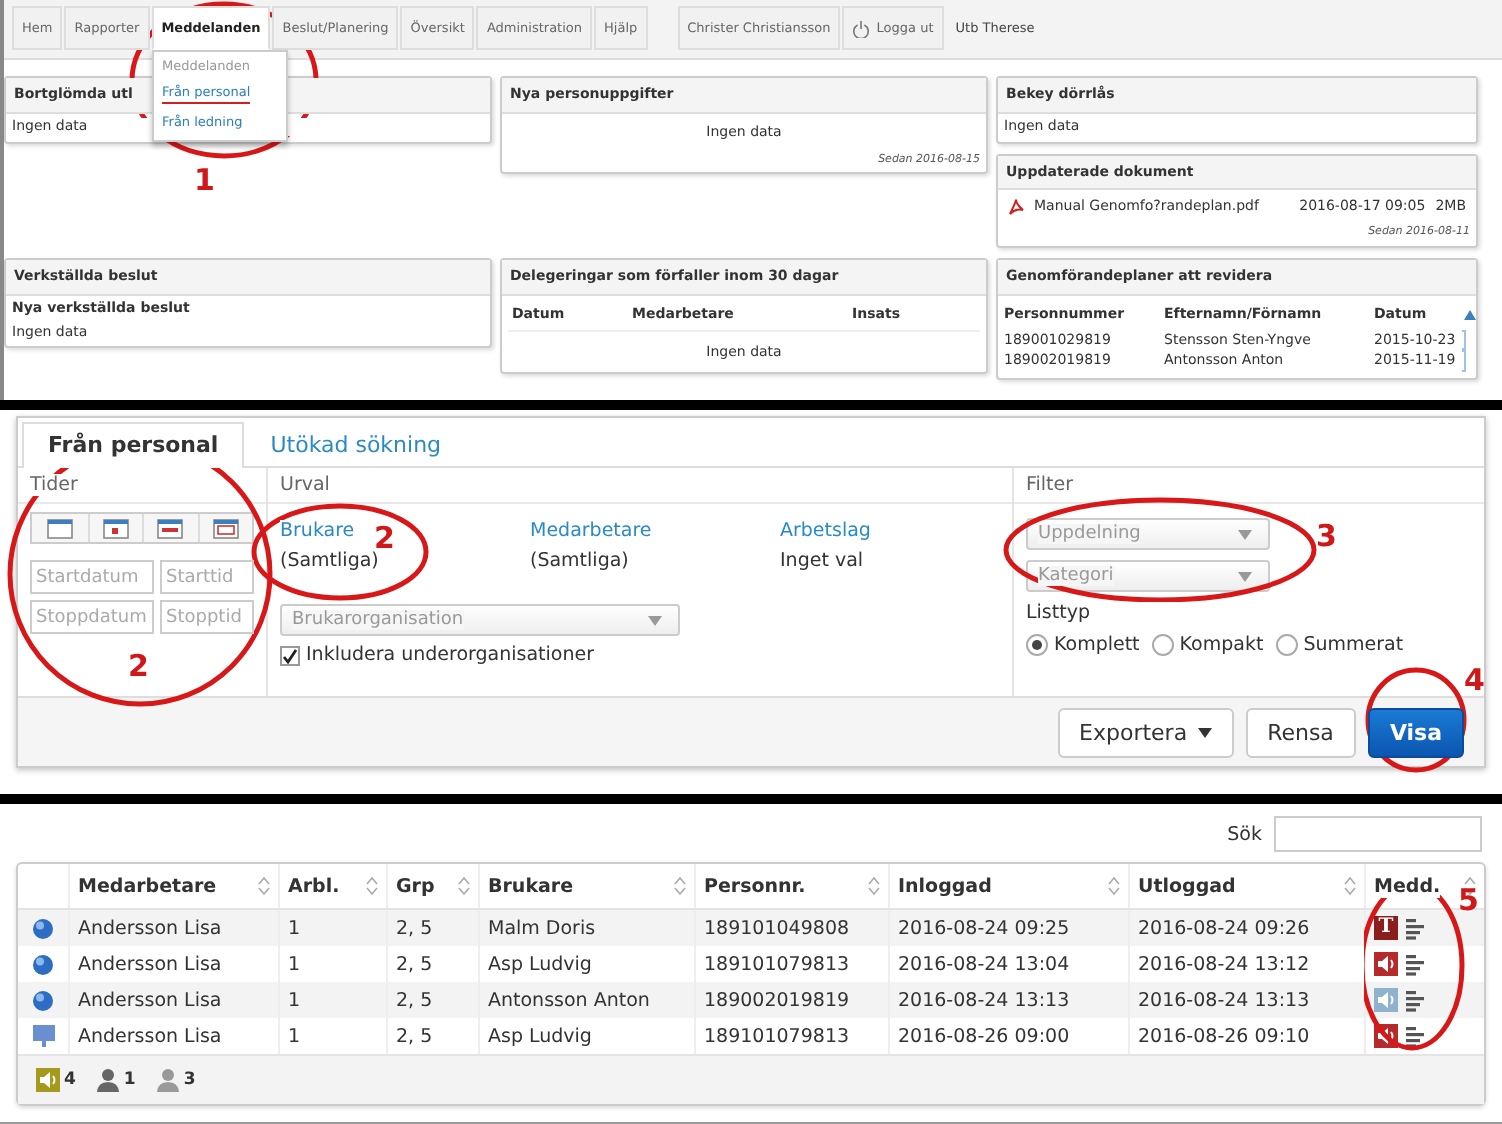 This screenshot has height=1124, width=1502. What do you see at coordinates (1353, 645) in the screenshot?
I see `radio-label: Summerat` at bounding box center [1353, 645].